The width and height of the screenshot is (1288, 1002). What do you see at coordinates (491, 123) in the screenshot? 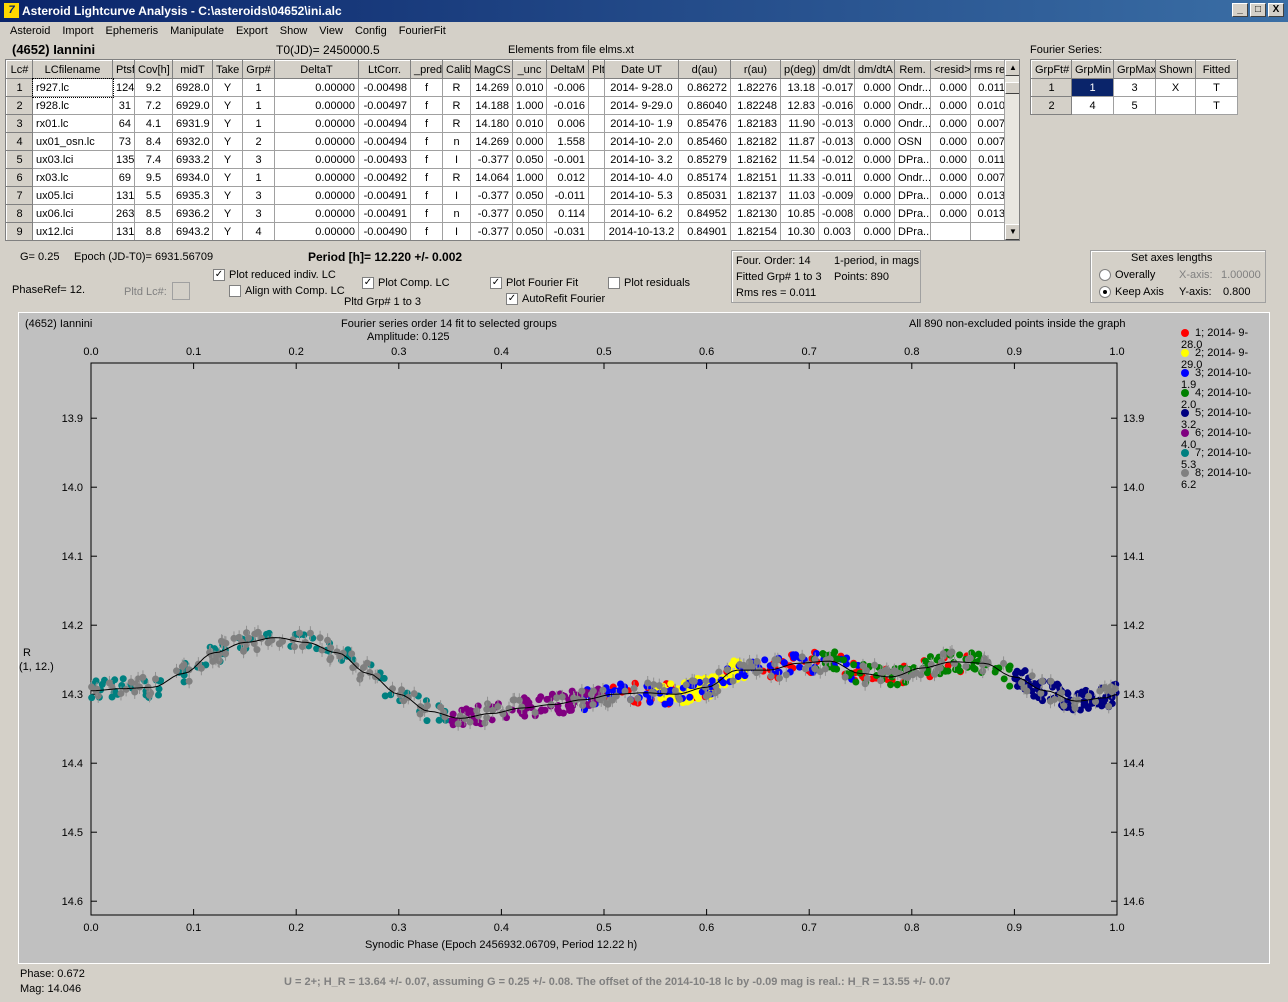
I see `table-cell: 14.180` at bounding box center [491, 123].